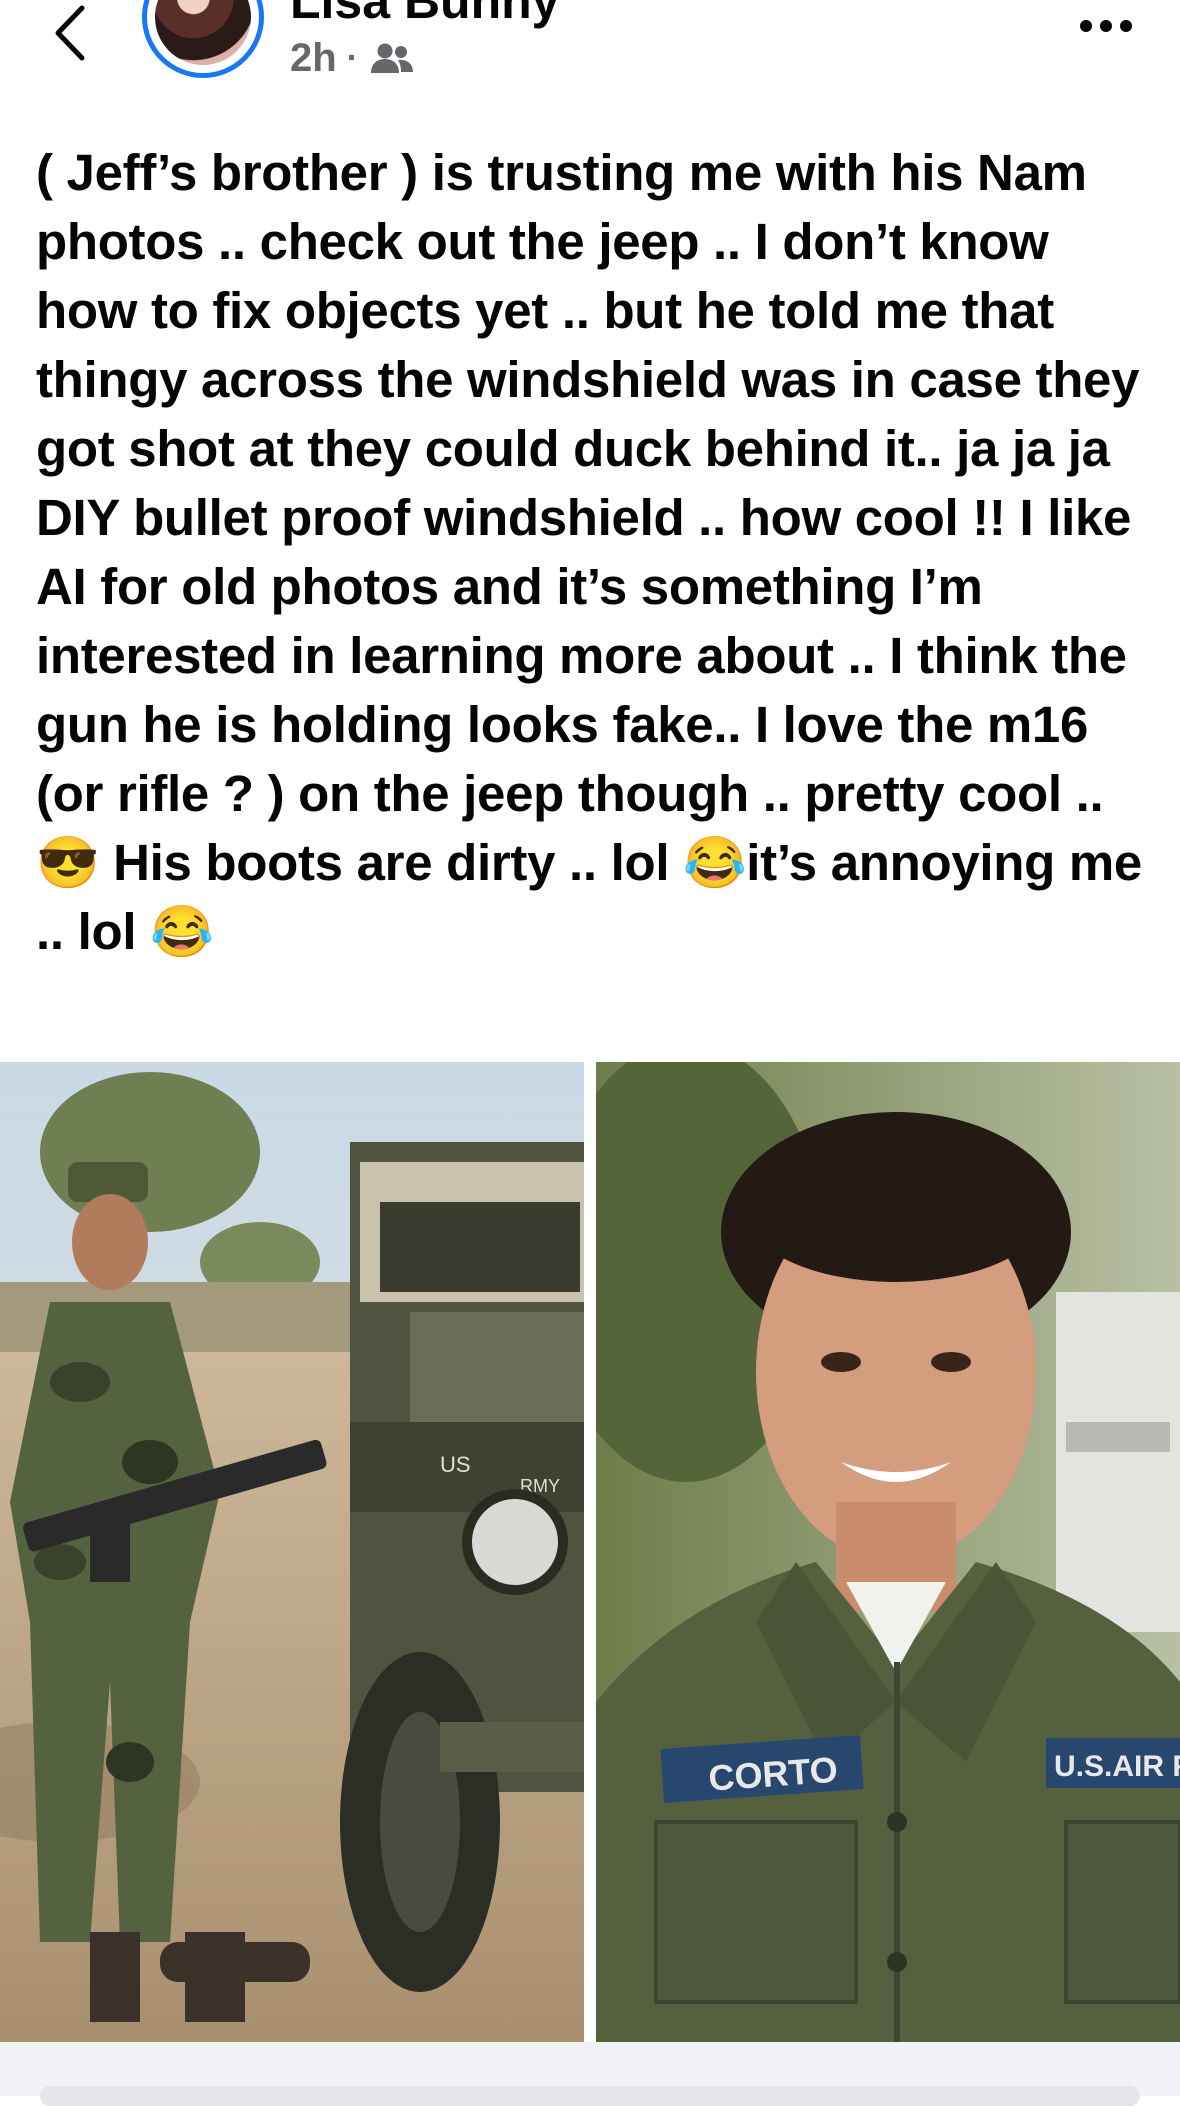  What do you see at coordinates (424, 15) in the screenshot?
I see `author-name: Lisa Bunny` at bounding box center [424, 15].